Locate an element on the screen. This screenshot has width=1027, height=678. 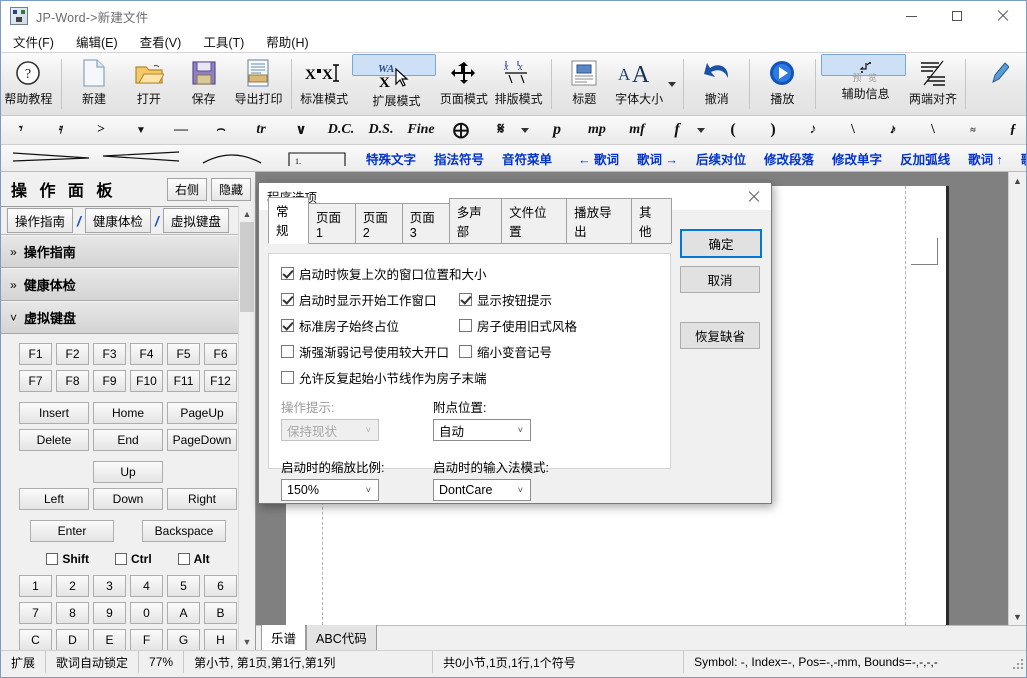
key-f4: F4 is located at coordinates (146, 354).